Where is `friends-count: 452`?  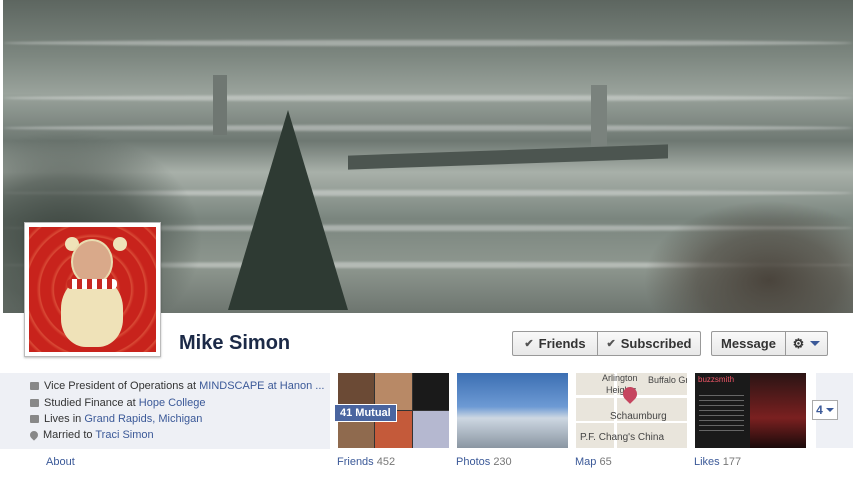
friends-count: 452 is located at coordinates (386, 462).